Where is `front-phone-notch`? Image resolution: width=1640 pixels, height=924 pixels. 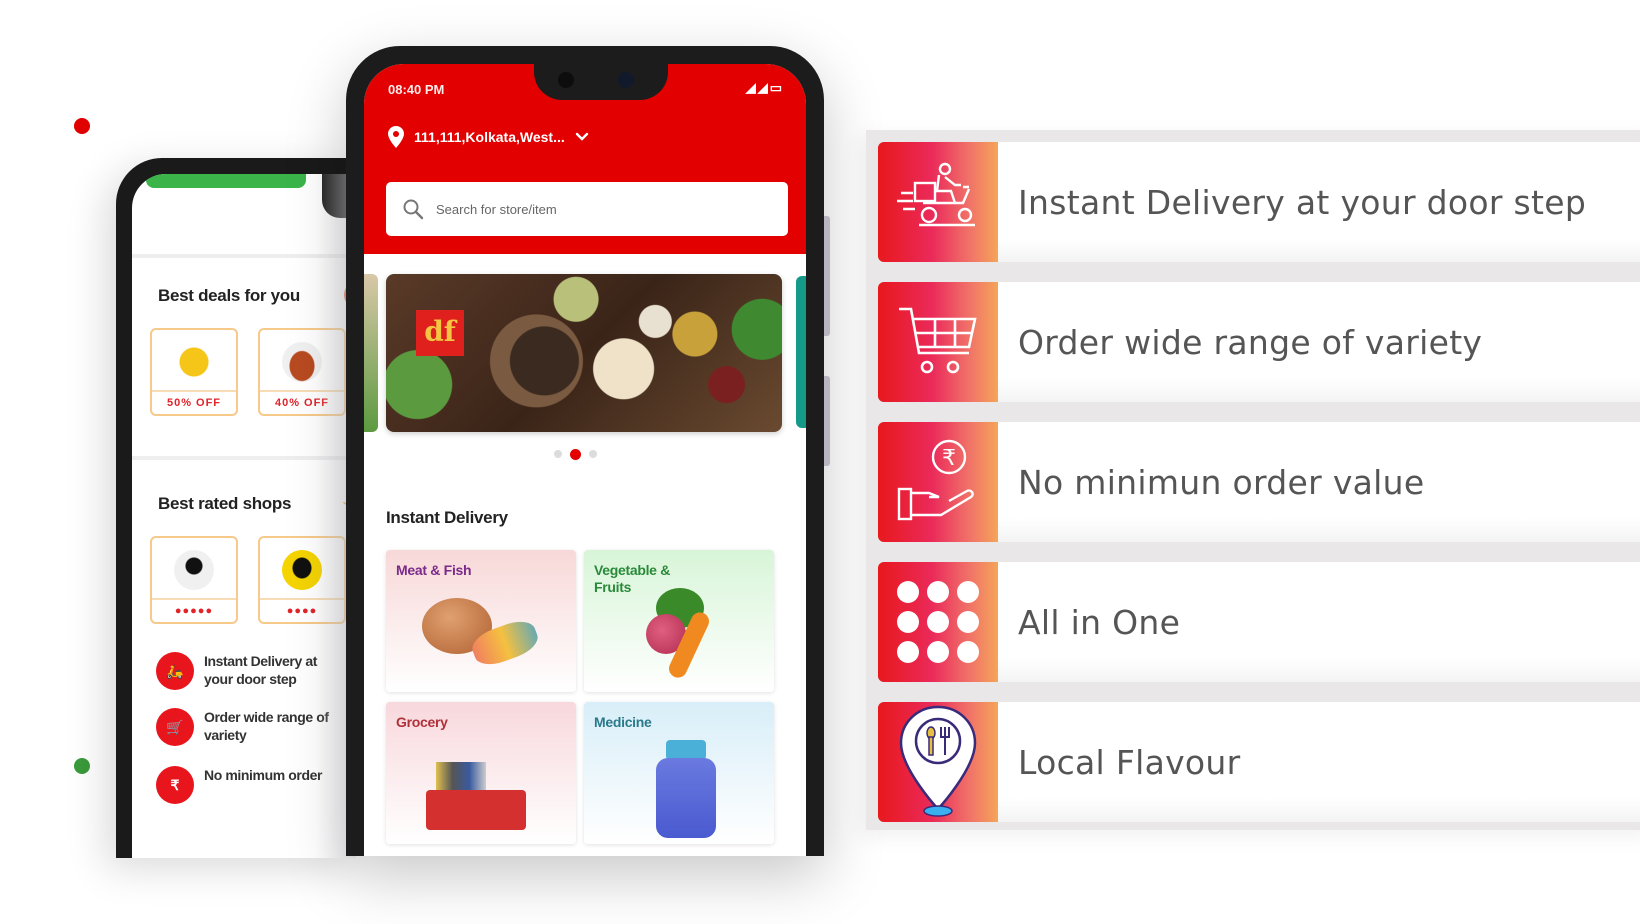
front-phone-notch is located at coordinates (601, 82).